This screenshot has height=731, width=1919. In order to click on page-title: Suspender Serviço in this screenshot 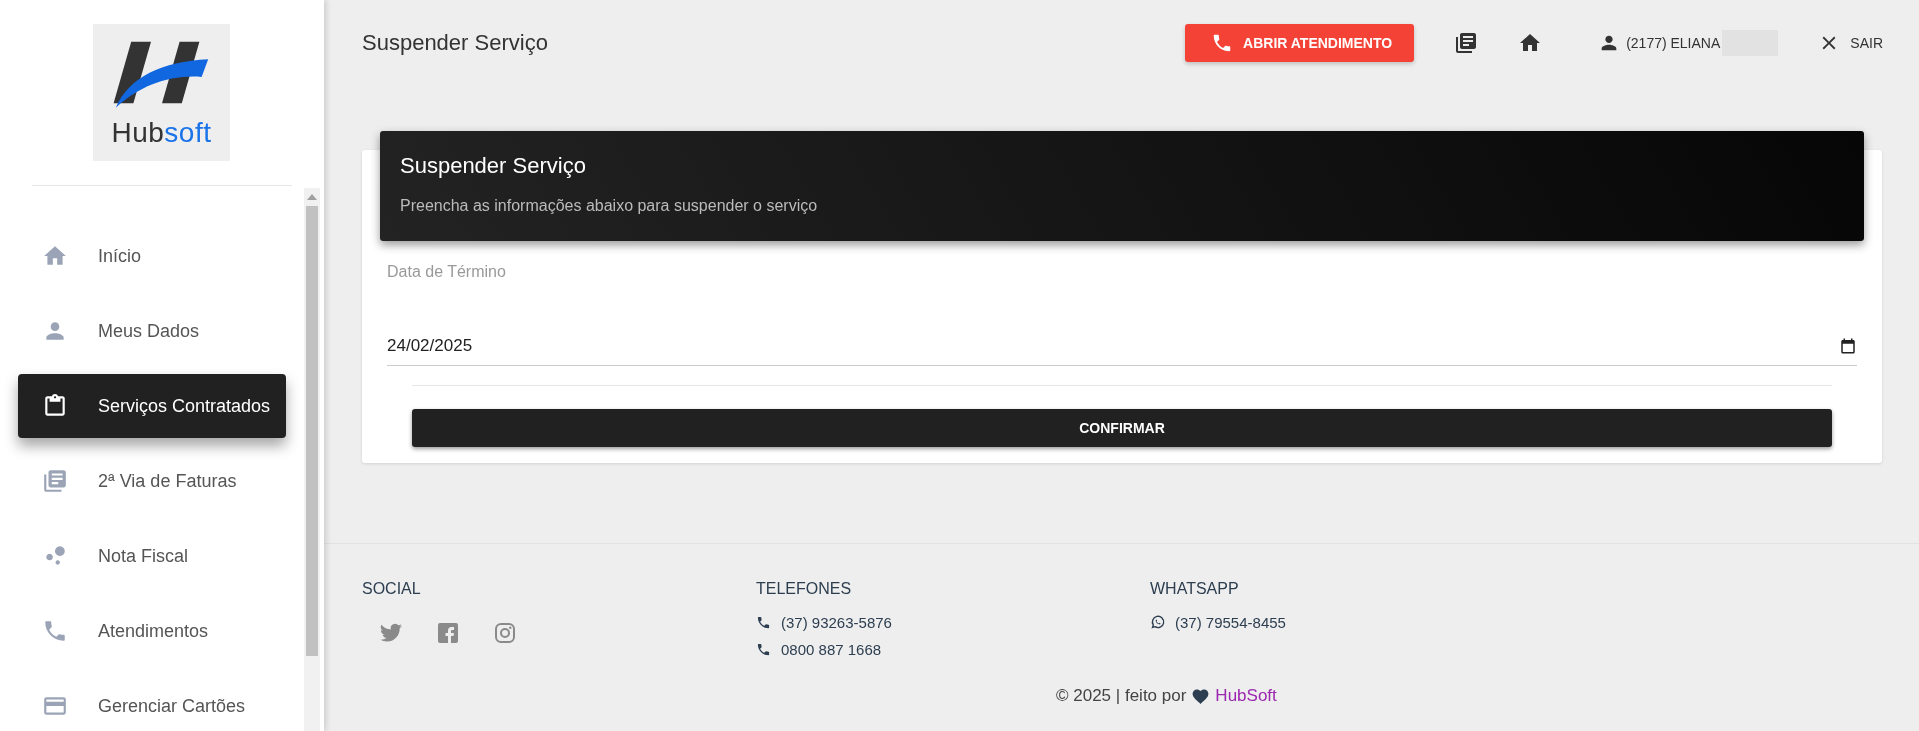, I will do `click(455, 43)`.